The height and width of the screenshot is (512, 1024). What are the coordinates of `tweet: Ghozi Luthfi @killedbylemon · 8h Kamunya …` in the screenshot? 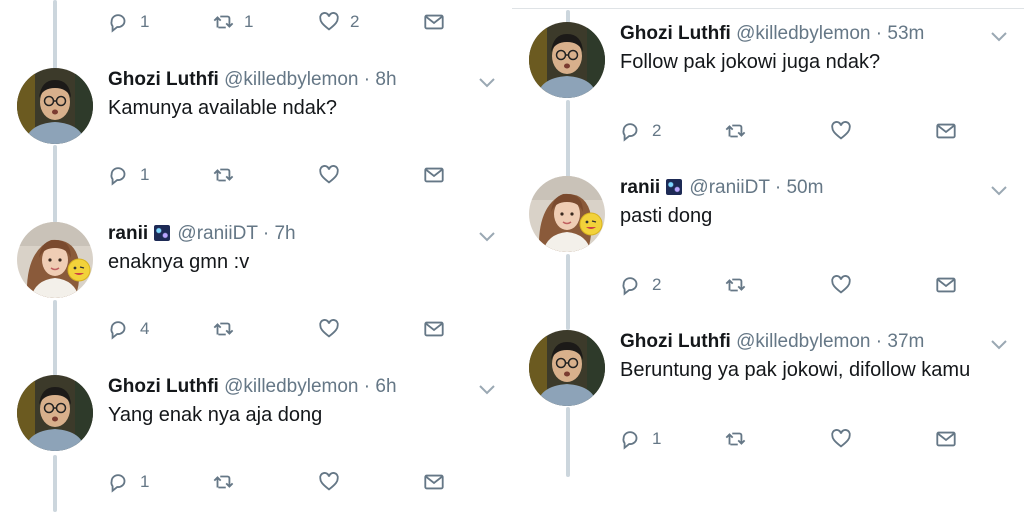 It's located at (256, 138).